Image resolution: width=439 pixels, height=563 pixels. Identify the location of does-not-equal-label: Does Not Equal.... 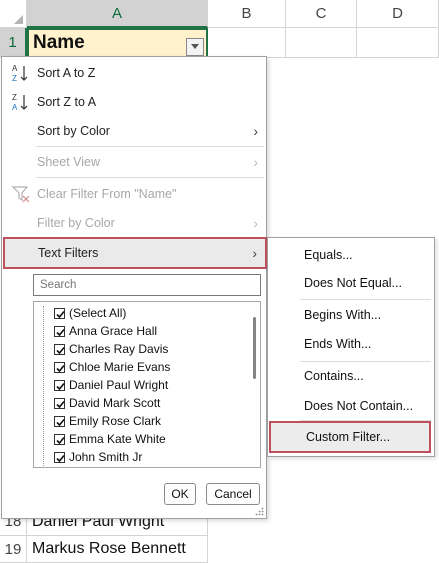
(353, 283).